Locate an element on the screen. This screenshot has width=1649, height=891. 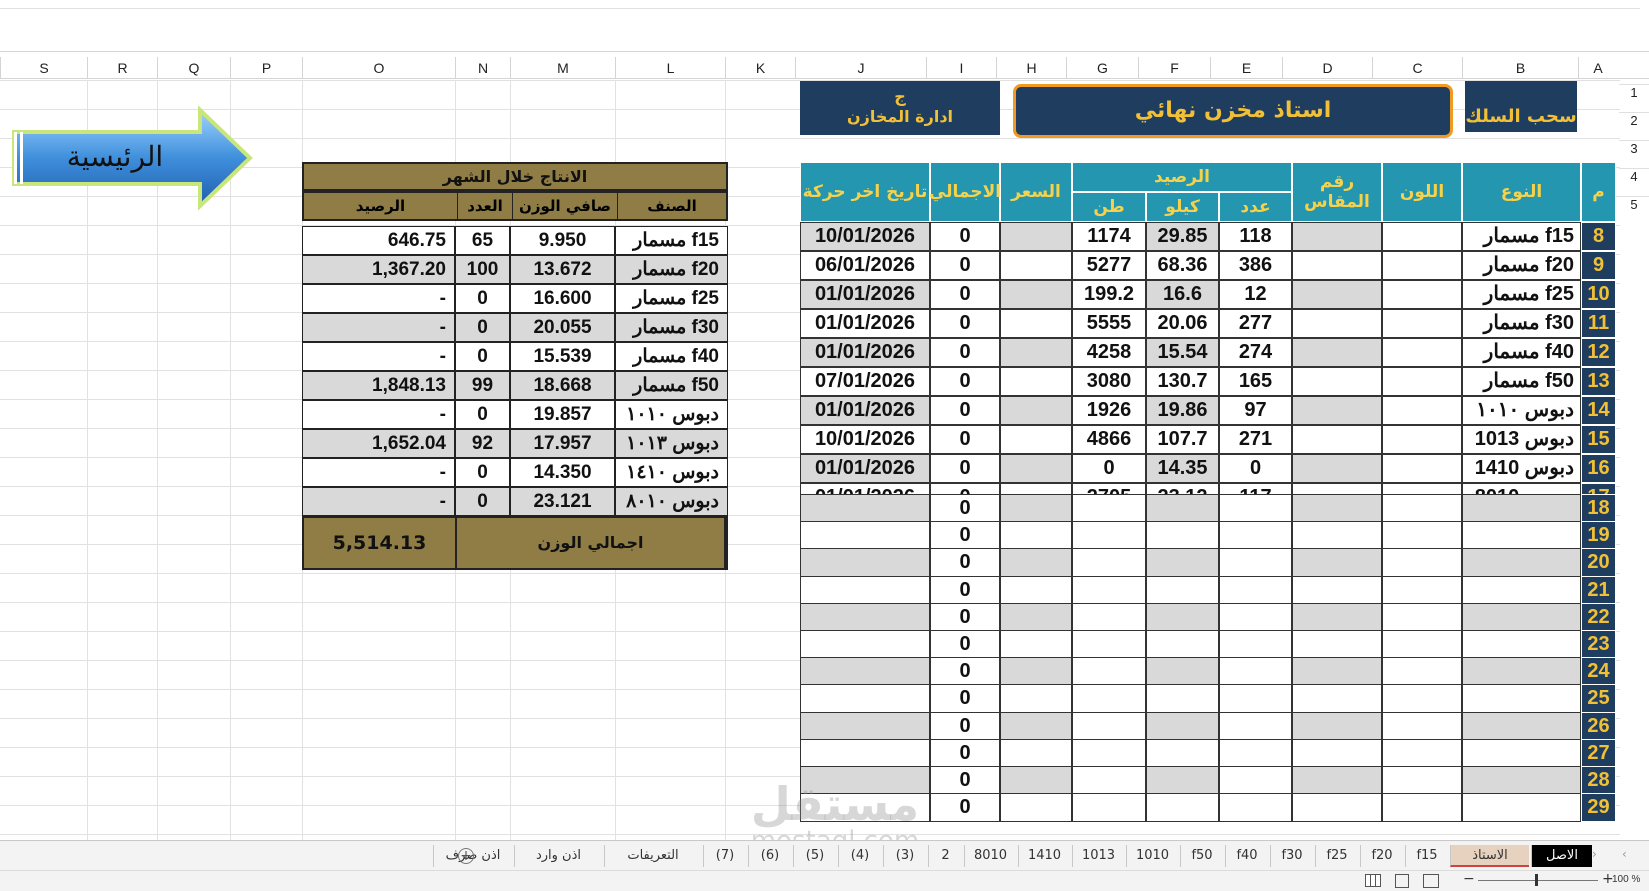
sheet-tab: 1410 is located at coordinates (1044, 856).